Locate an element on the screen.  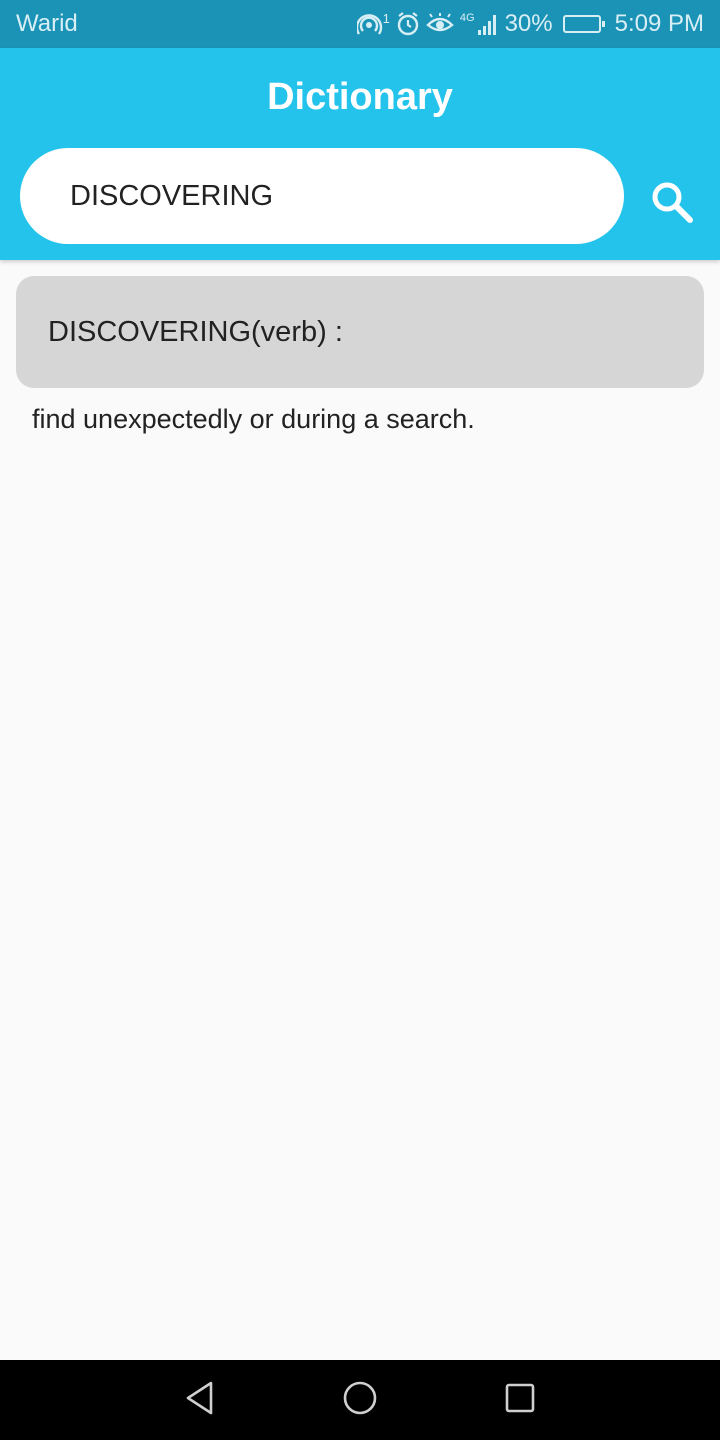
page-title: Dictionary is located at coordinates (360, 97).